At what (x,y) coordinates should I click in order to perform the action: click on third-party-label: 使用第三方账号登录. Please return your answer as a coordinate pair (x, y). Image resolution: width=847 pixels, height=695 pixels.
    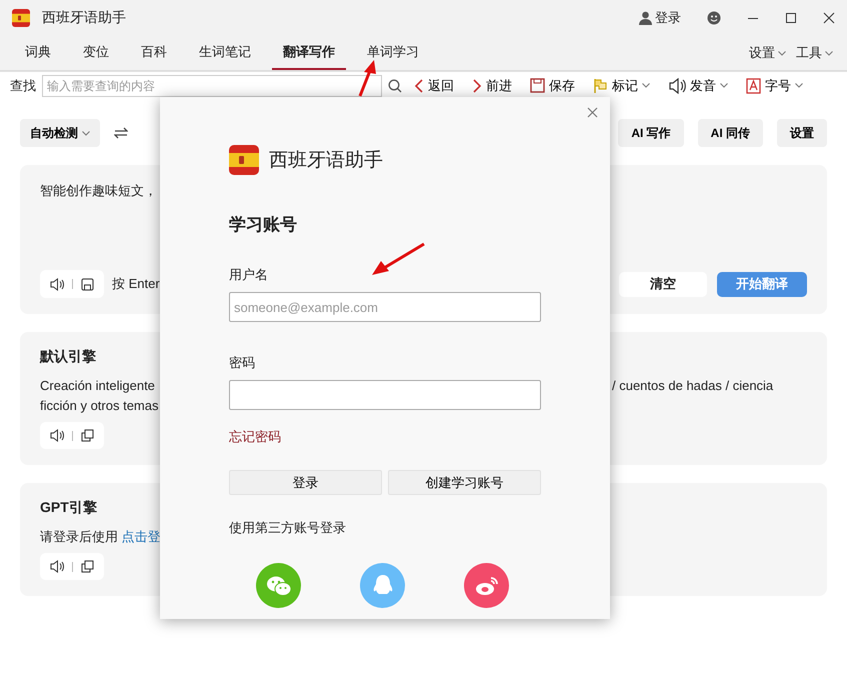
    Looking at the image, I should click on (288, 528).